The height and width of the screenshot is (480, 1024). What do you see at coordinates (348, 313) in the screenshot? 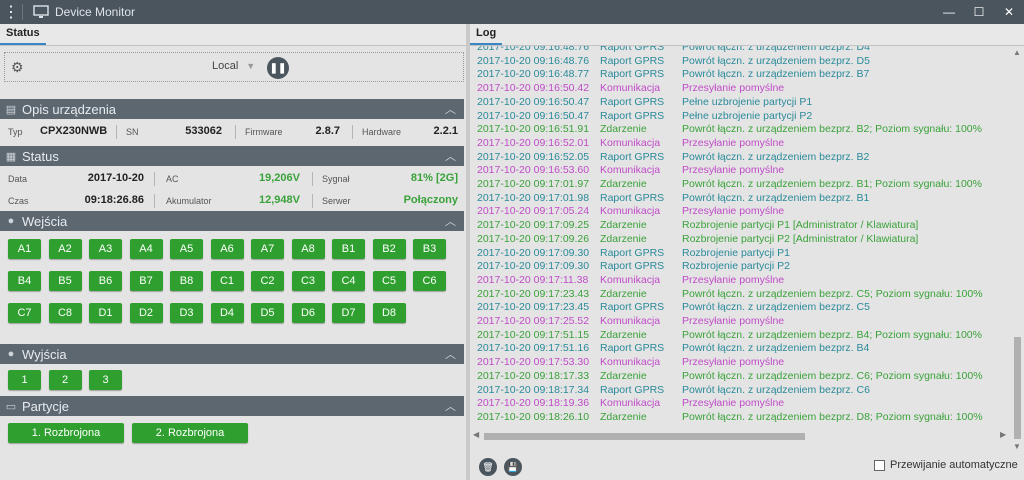
I see `input-button: D7` at bounding box center [348, 313].